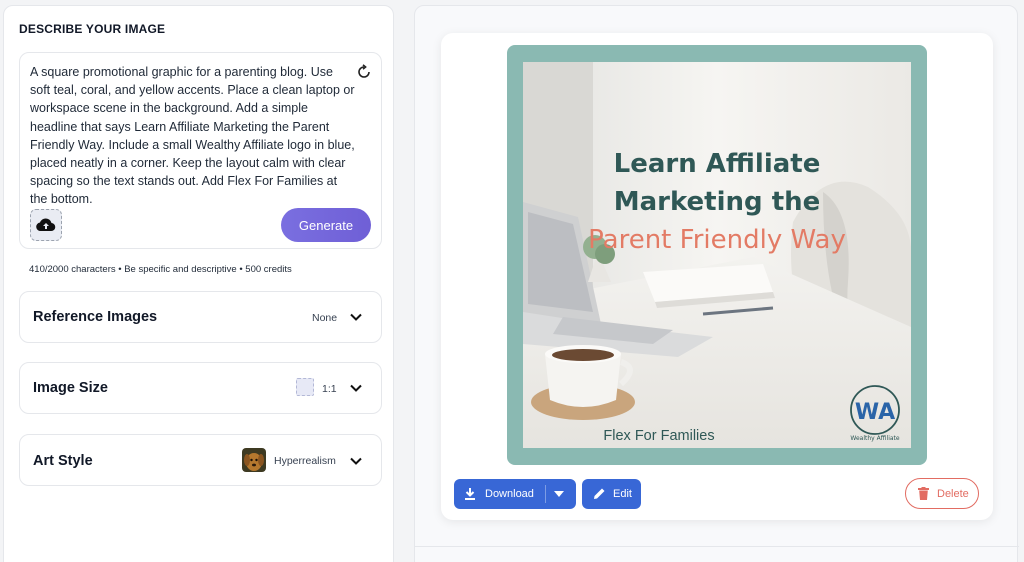 The width and height of the screenshot is (1024, 562). What do you see at coordinates (325, 318) in the screenshot?
I see `reference-images-value: None` at bounding box center [325, 318].